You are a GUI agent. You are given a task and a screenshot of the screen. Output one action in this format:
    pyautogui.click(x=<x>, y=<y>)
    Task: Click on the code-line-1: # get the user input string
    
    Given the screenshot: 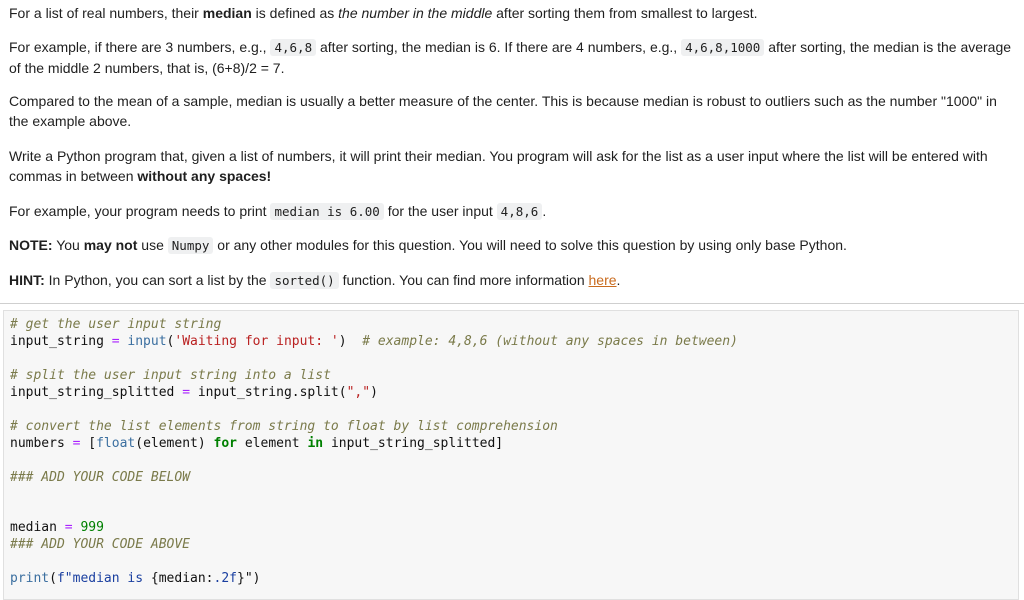 What is the action you would take?
    pyautogui.click(x=116, y=324)
    